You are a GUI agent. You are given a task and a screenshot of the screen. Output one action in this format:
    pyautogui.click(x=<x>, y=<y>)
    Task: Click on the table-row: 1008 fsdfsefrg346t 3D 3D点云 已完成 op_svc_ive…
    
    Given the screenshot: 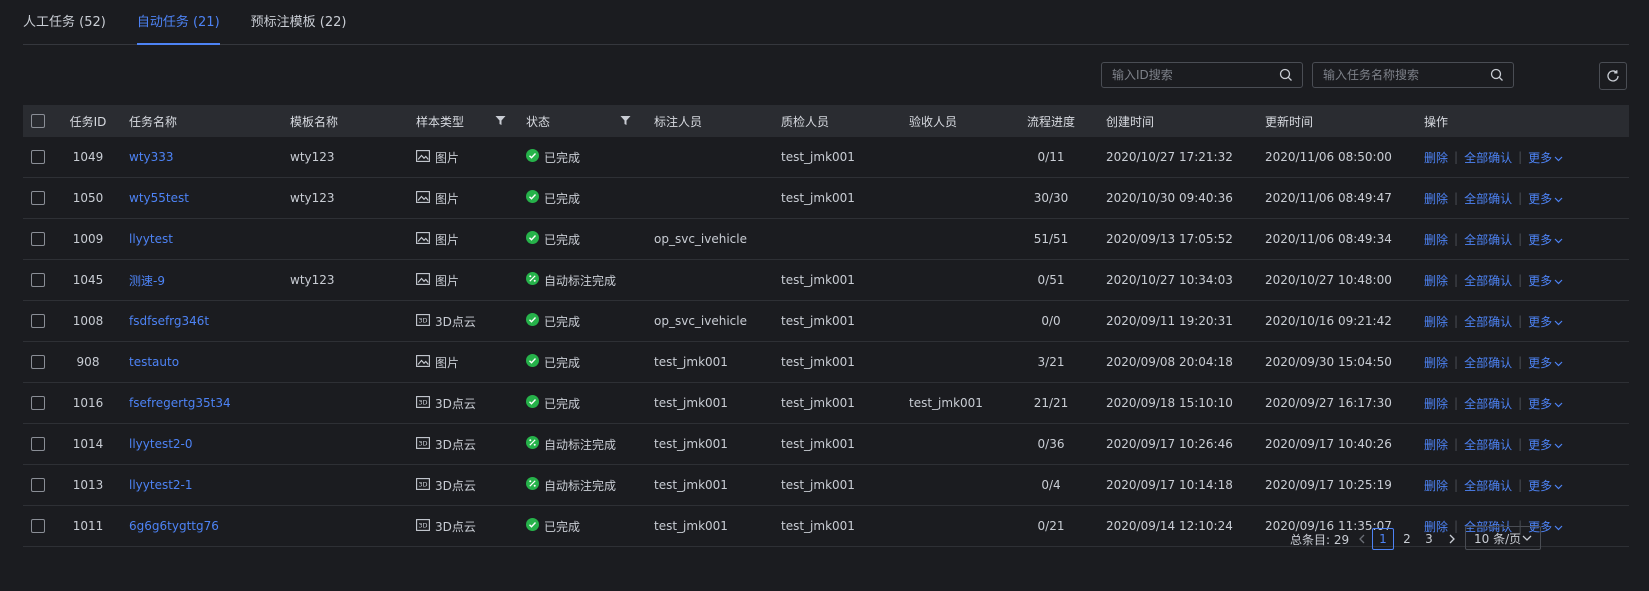 What is the action you would take?
    pyautogui.click(x=826, y=321)
    